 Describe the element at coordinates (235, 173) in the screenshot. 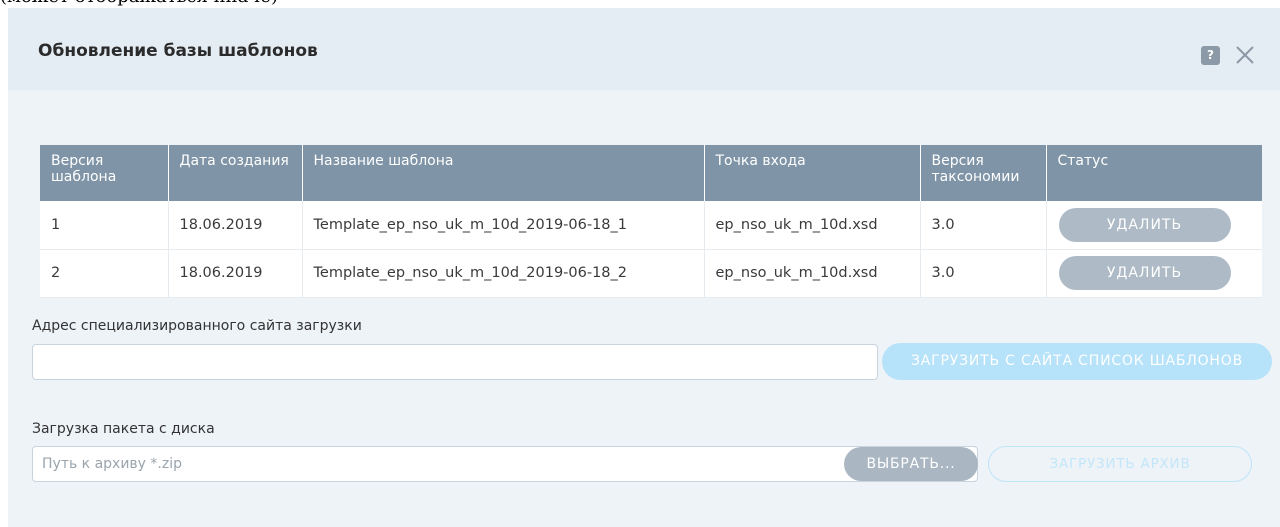

I see `header-creation-date: Дата создания` at that location.